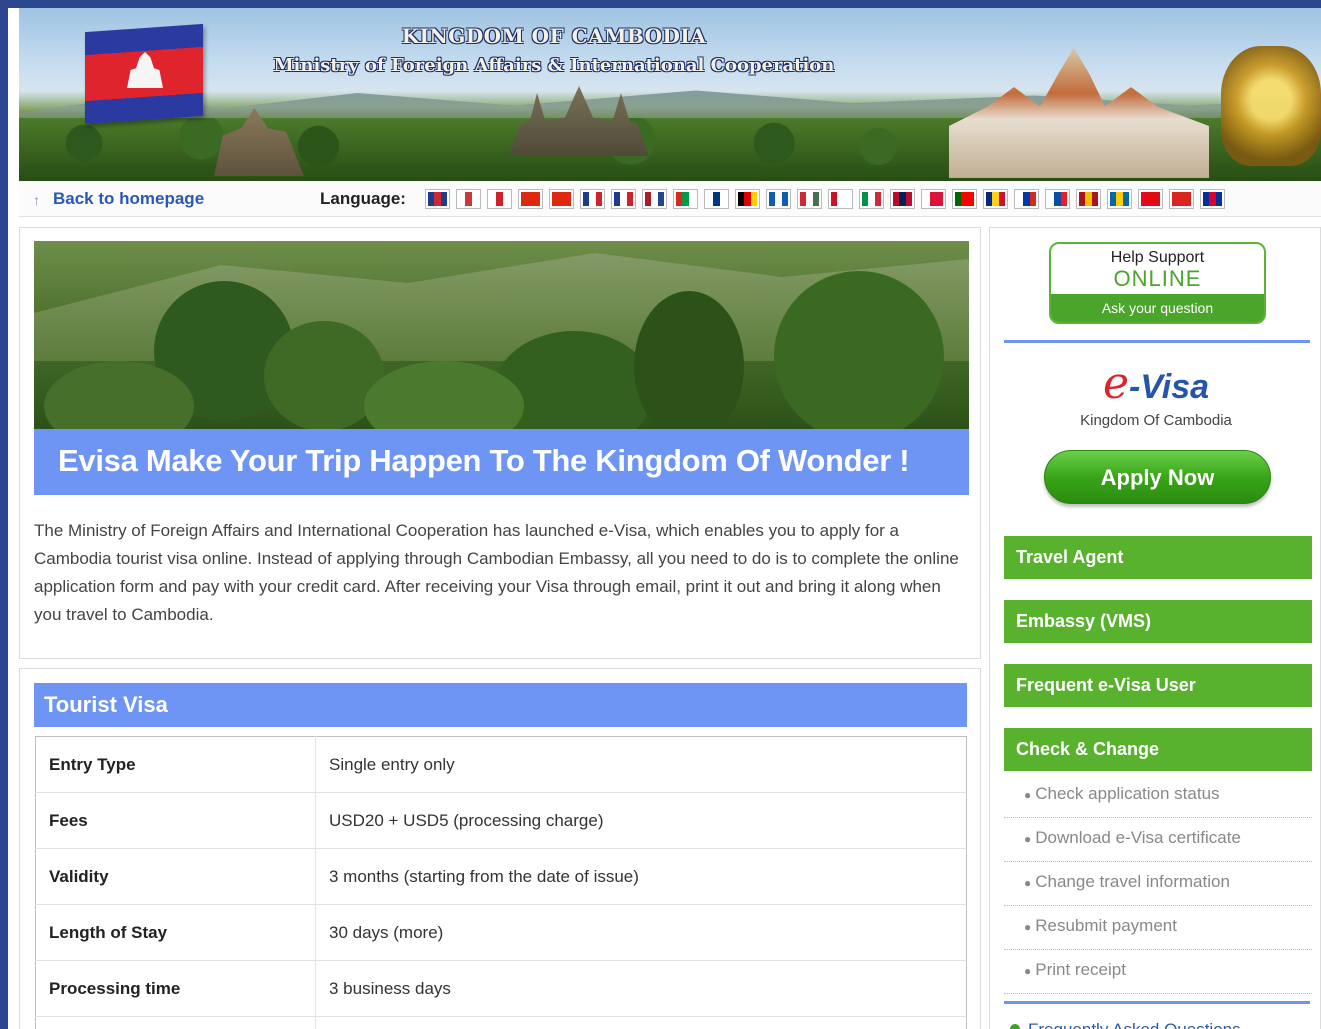 This screenshot has height=1029, width=1321. Describe the element at coordinates (437, 199) in the screenshot. I see `language-flag-english` at that location.